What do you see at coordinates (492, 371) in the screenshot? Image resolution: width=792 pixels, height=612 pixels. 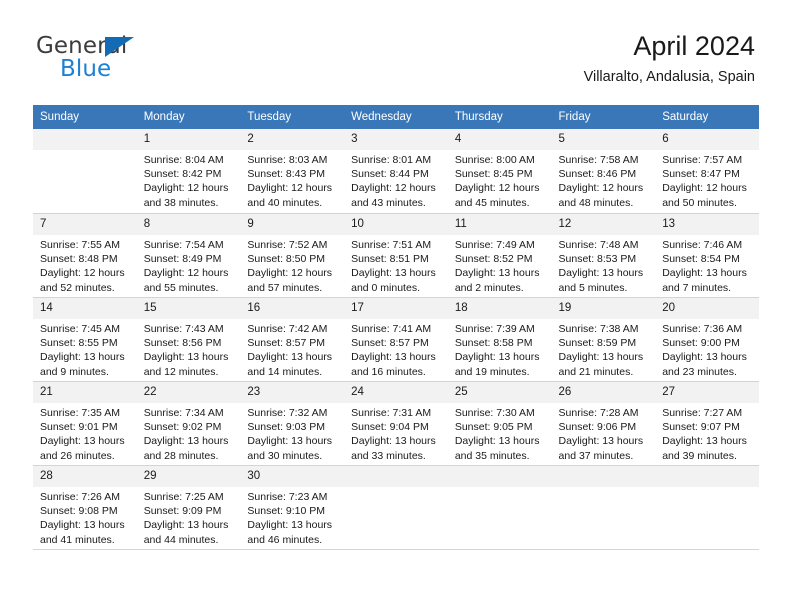 I see `daylight-text-line2: and 19 minutes.` at bounding box center [492, 371].